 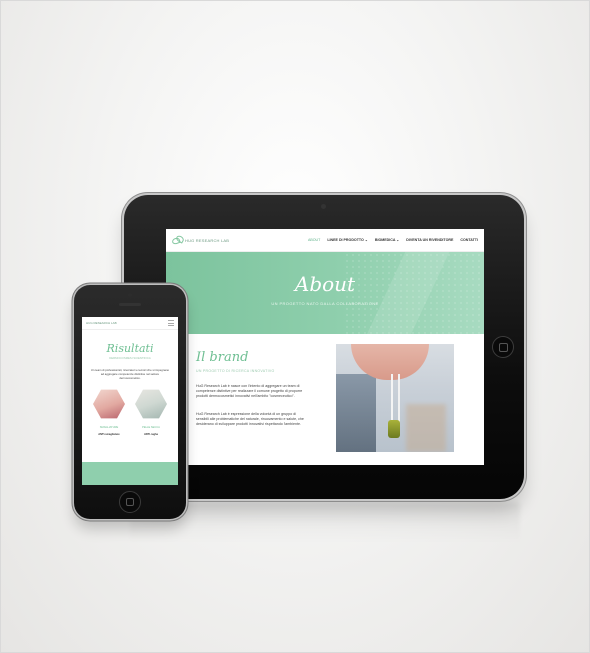 I want to click on phone-home-button, so click(x=130, y=502).